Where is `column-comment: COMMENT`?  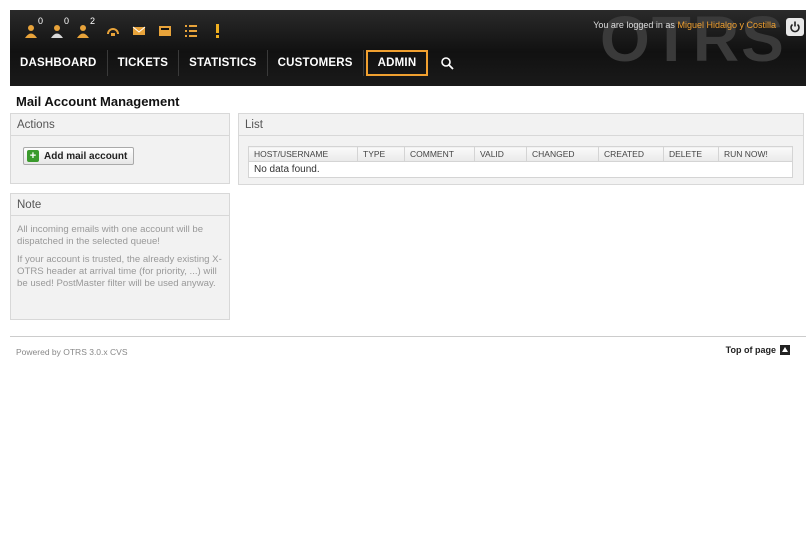
column-comment: COMMENT is located at coordinates (439, 154).